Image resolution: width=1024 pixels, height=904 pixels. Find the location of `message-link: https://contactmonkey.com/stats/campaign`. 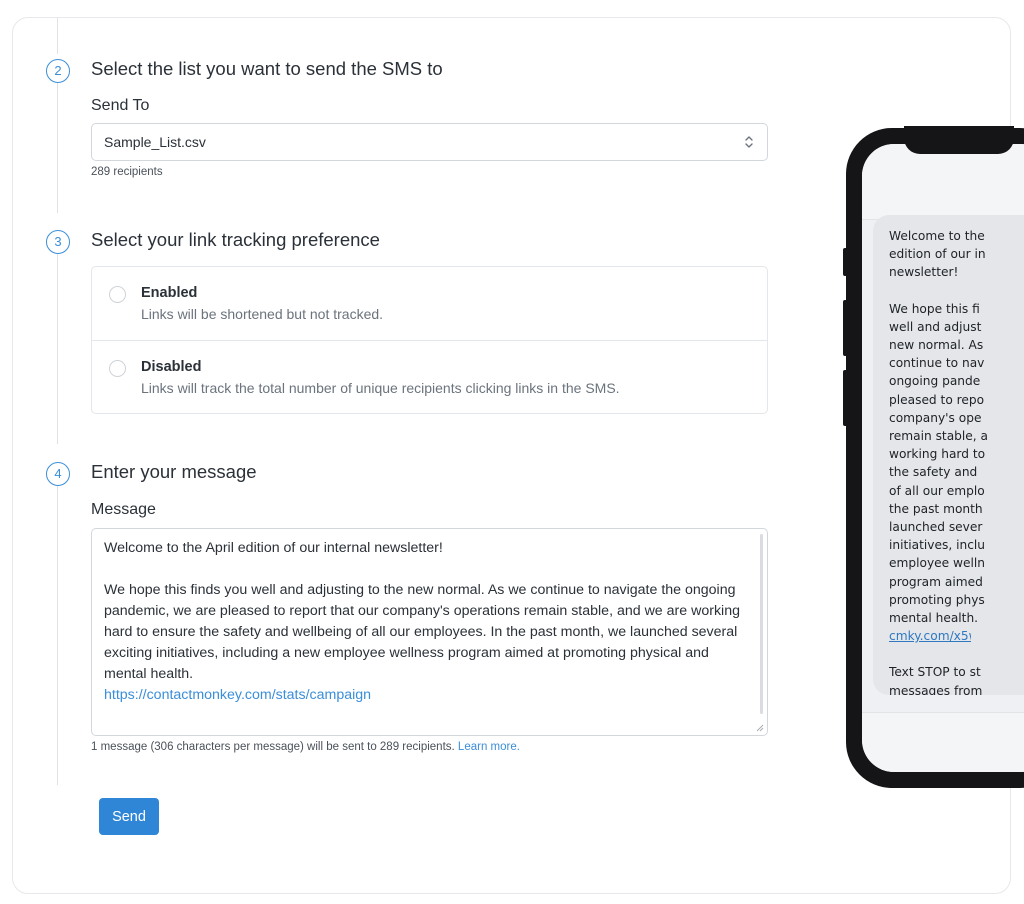

message-link: https://contactmonkey.com/stats/campaign is located at coordinates (237, 695).